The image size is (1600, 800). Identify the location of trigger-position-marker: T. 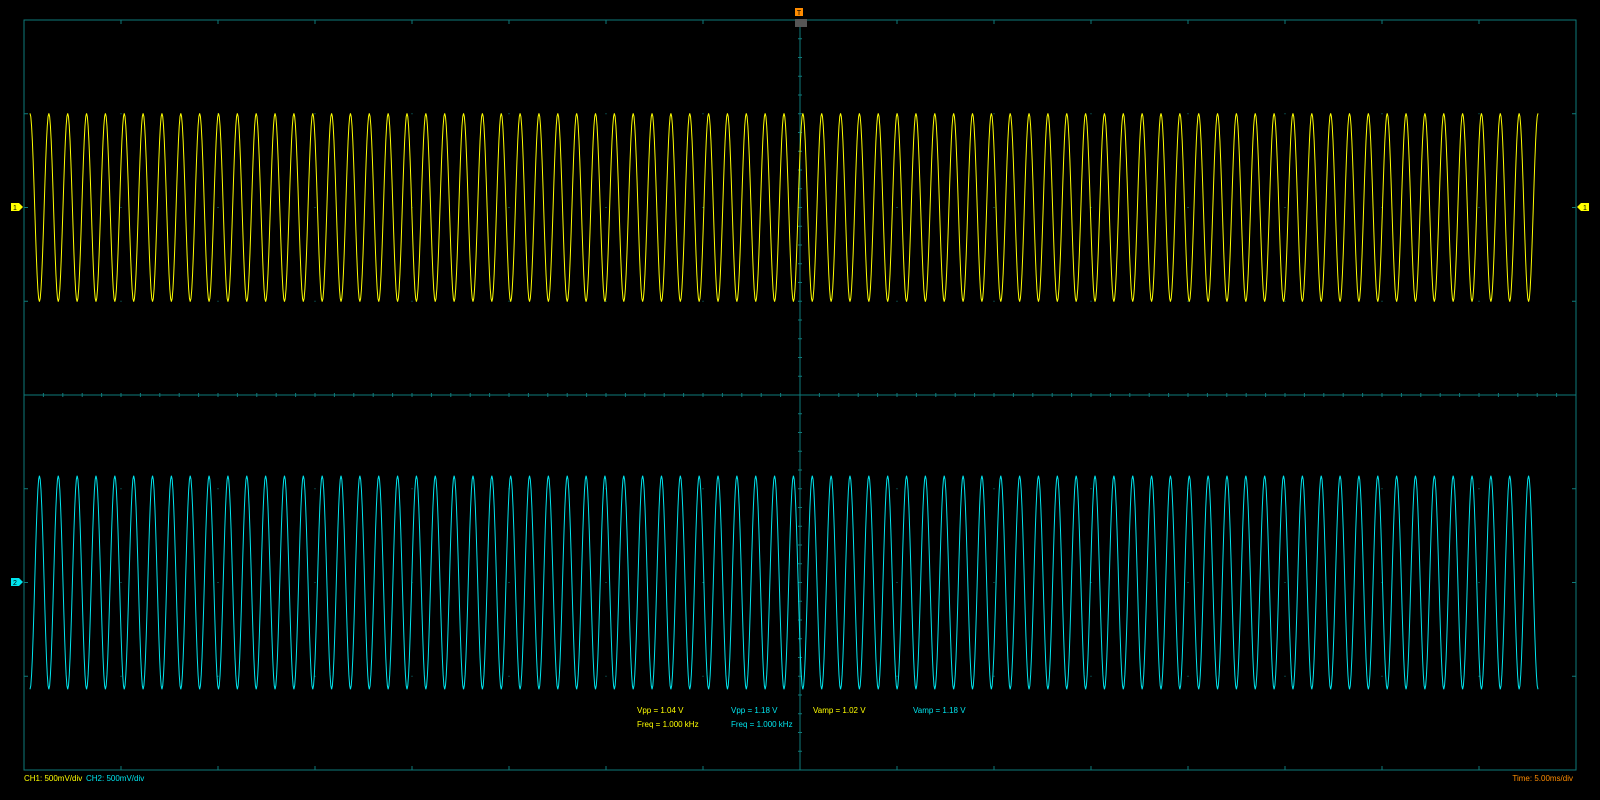
(801, 17).